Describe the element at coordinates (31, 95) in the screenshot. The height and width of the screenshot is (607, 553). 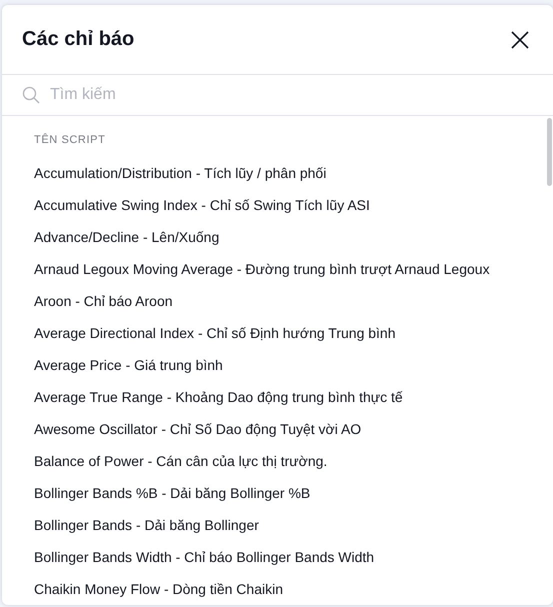
I see `search-icon` at that location.